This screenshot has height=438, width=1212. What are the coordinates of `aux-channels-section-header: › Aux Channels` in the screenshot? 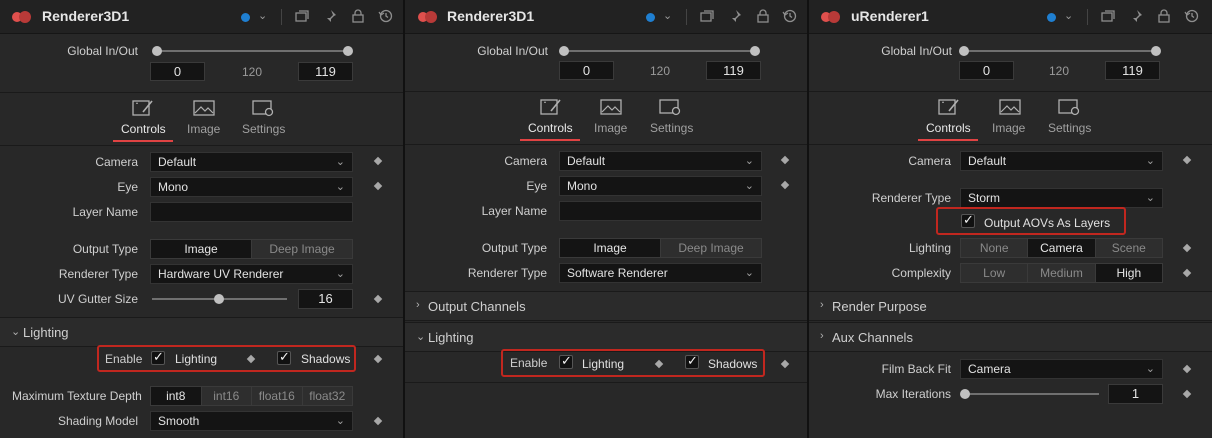 It's located at (1010, 337).